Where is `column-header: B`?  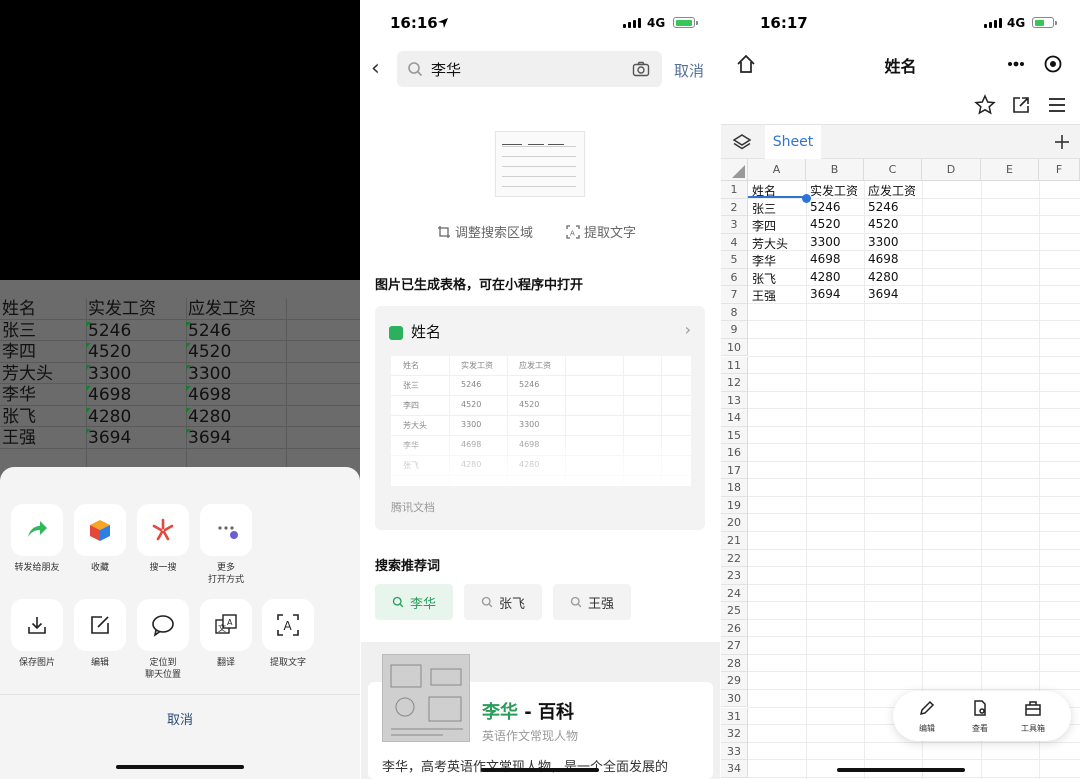
column-header: B is located at coordinates (835, 170).